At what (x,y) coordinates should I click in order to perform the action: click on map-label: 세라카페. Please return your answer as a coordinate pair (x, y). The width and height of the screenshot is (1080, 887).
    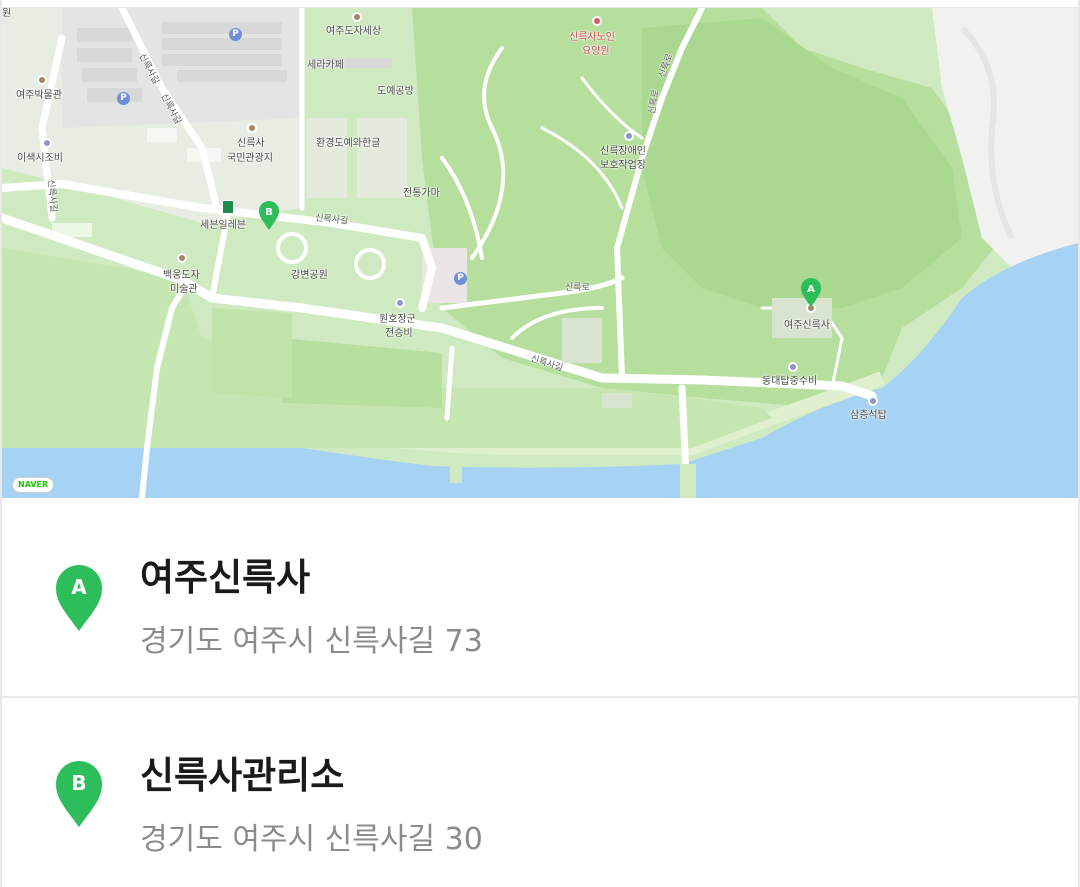
    Looking at the image, I should click on (325, 65).